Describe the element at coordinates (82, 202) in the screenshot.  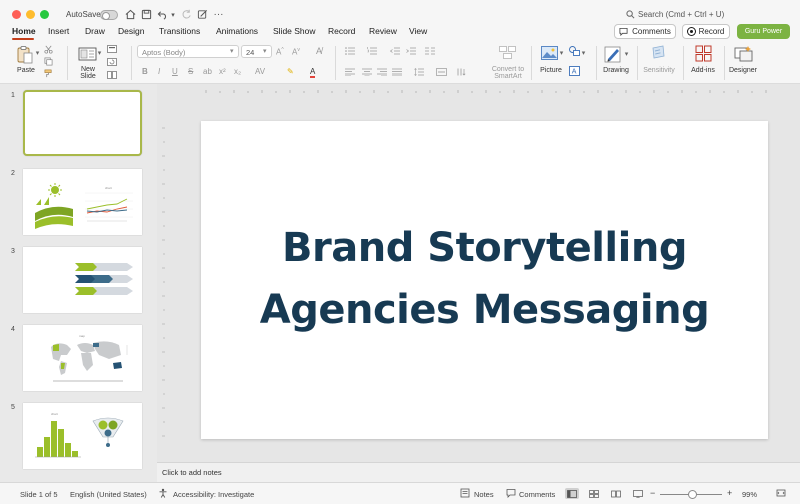
I see `slide-thumbnail-2: chart` at that location.